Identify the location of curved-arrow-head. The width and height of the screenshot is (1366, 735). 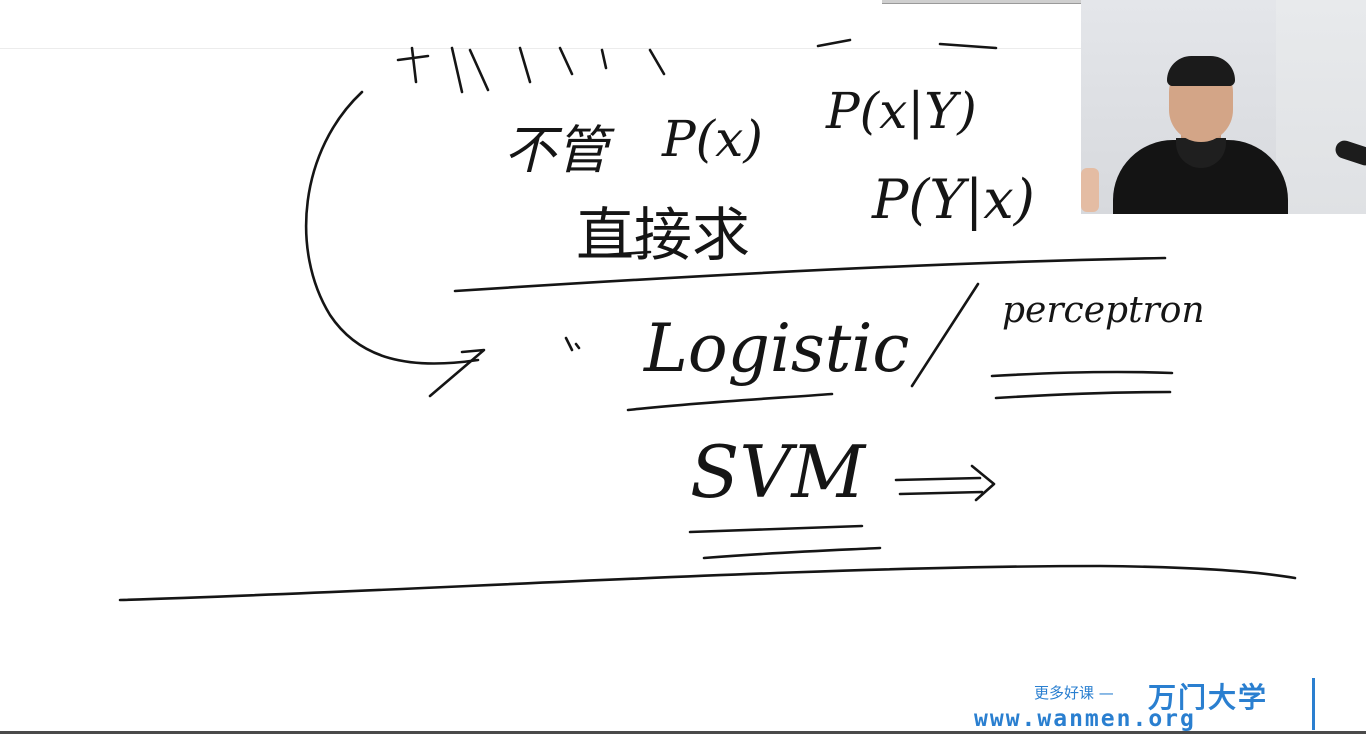
(457, 373).